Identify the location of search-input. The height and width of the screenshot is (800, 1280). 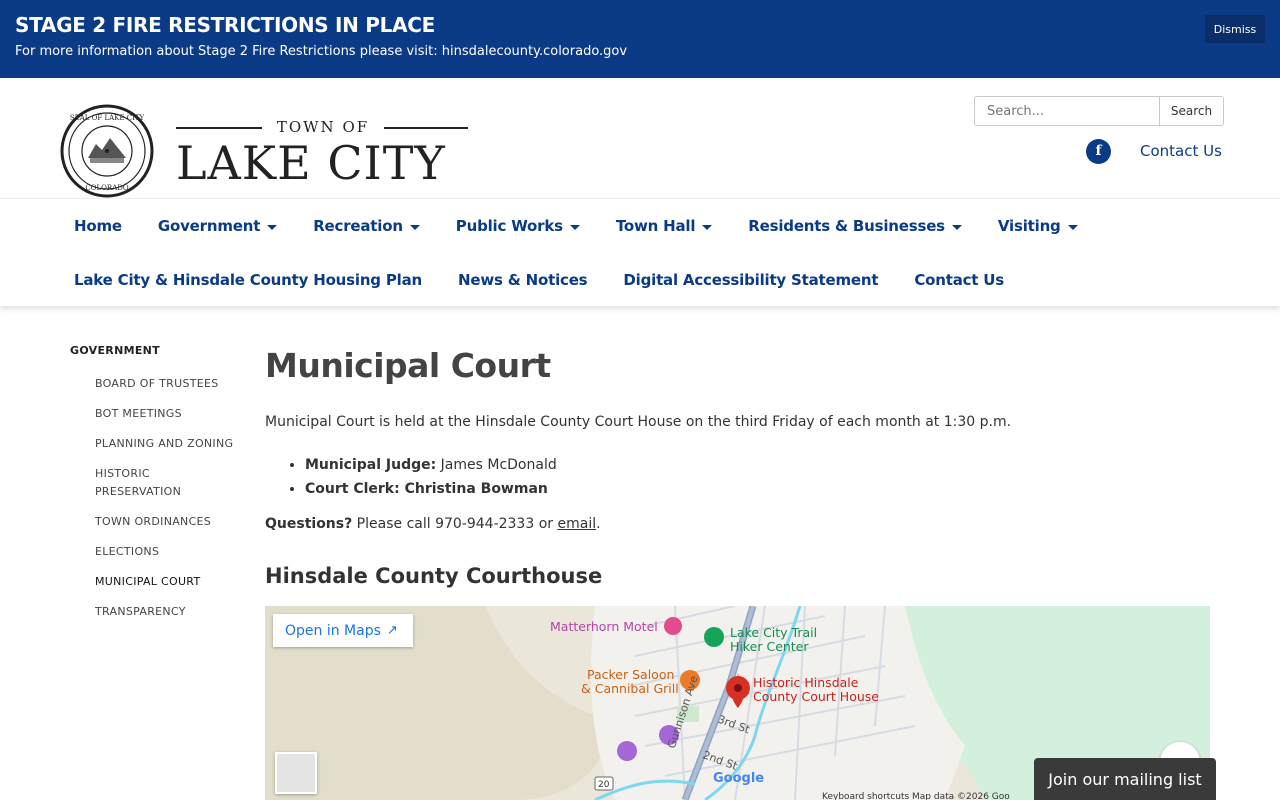
(1067, 111).